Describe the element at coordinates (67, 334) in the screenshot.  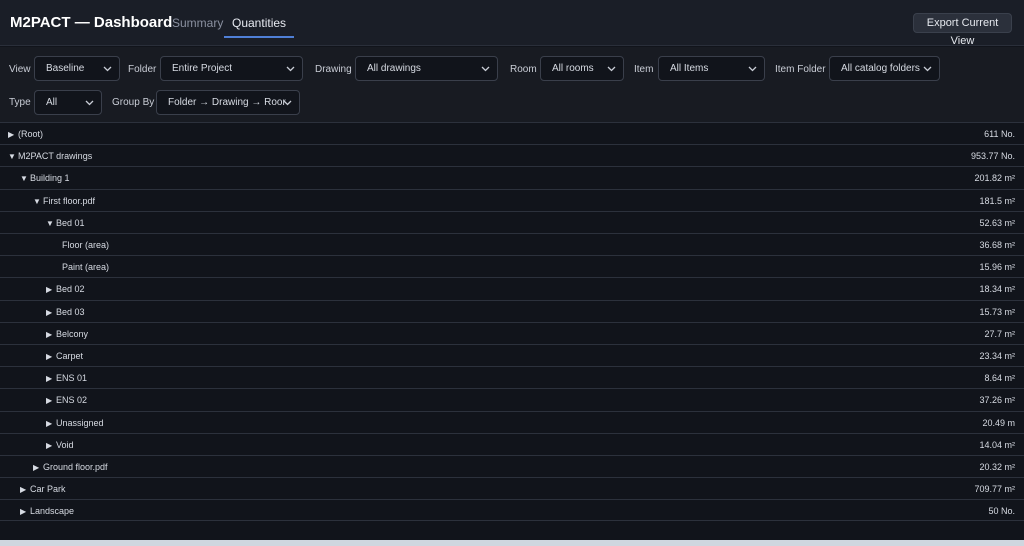
I see `tree-row-label: ▶ Belcony` at that location.